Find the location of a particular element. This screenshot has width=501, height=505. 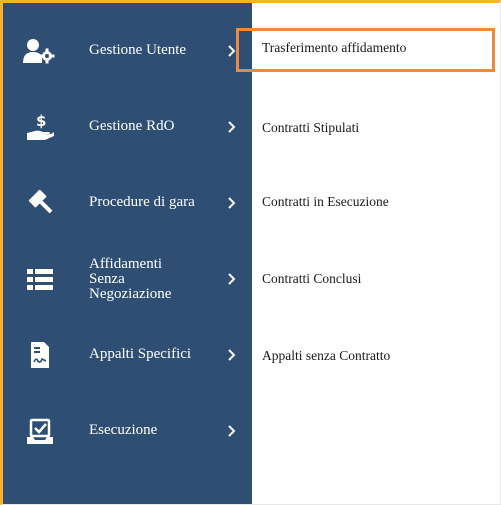

sidebar-item-label: Esecuzione is located at coordinates (123, 430).